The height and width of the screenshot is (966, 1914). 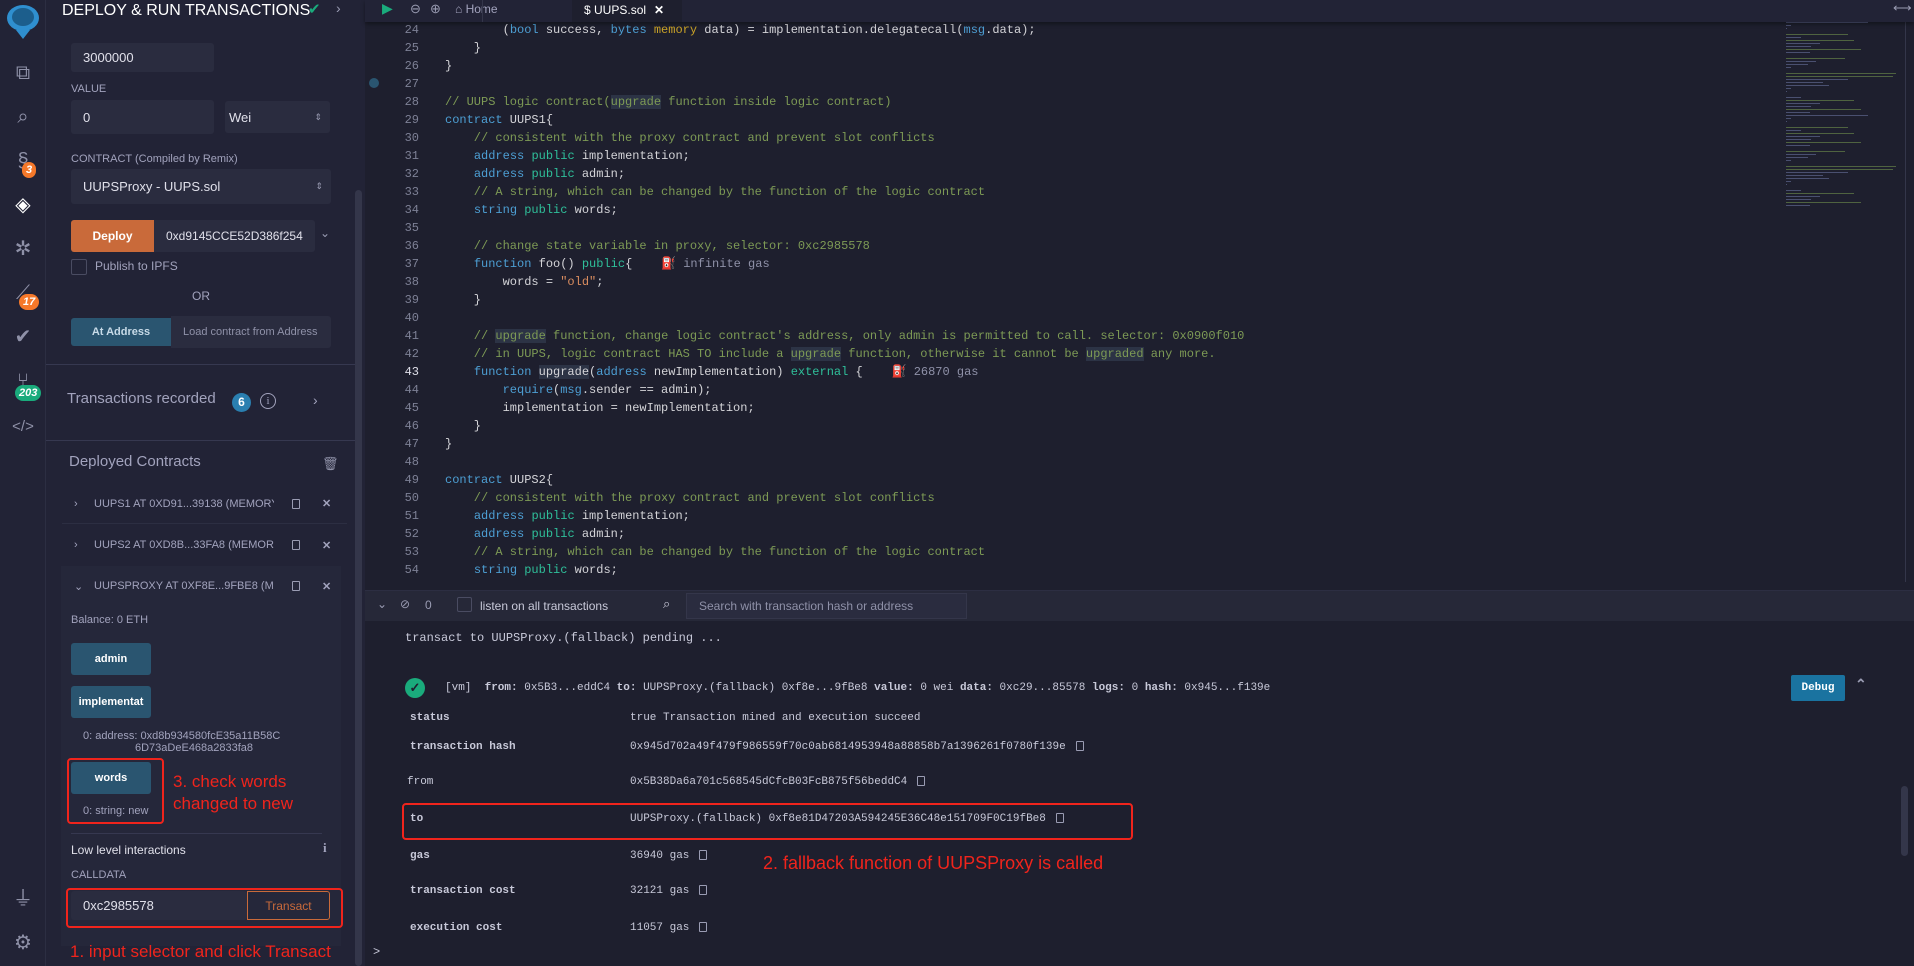 What do you see at coordinates (234, 236) in the screenshot?
I see `deploy-args-input: 0xd9145CCE52D386f254` at bounding box center [234, 236].